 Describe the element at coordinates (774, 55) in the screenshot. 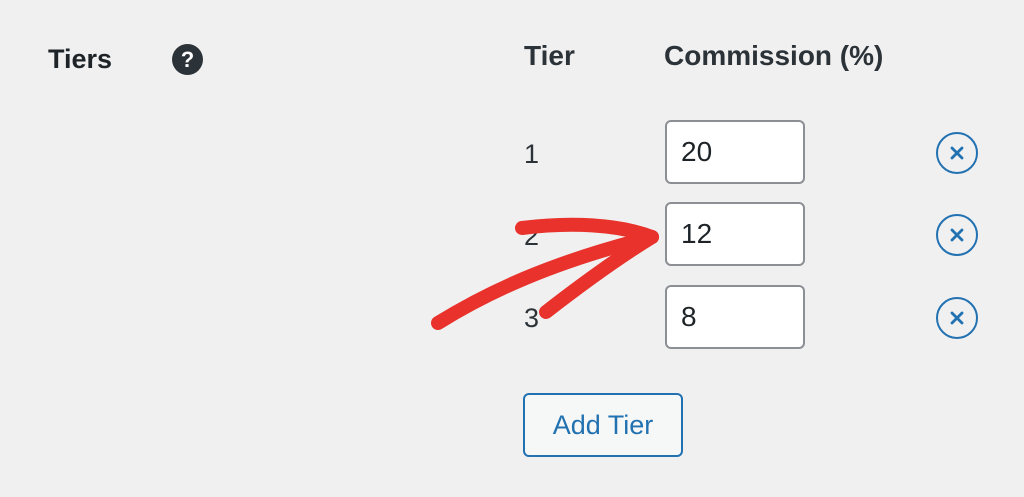

I see `column-header-commission: Commission (%)` at that location.